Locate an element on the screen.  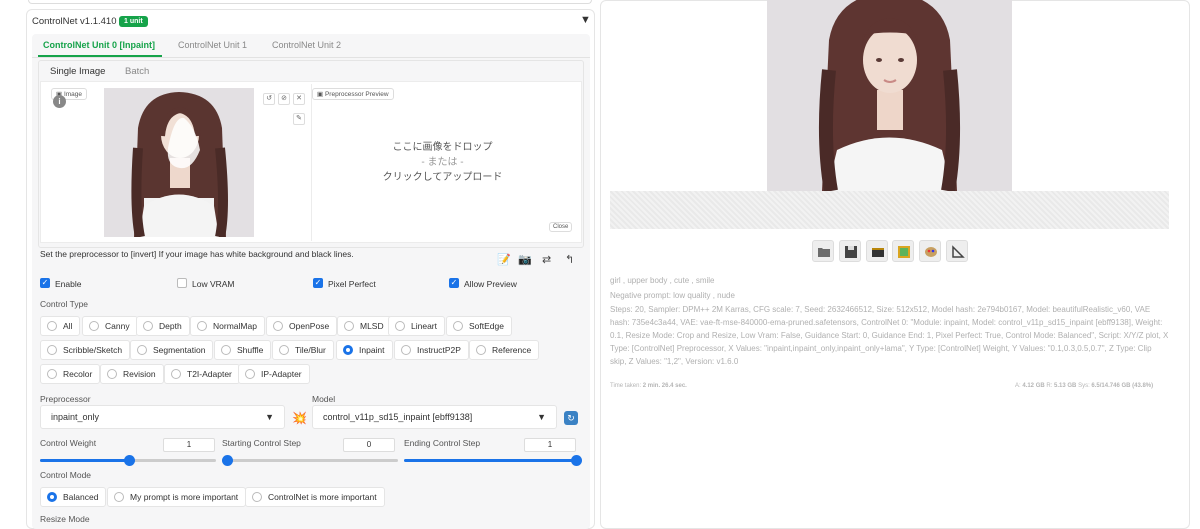
radio-normalmap: NormalMap is located at coordinates (227, 326).